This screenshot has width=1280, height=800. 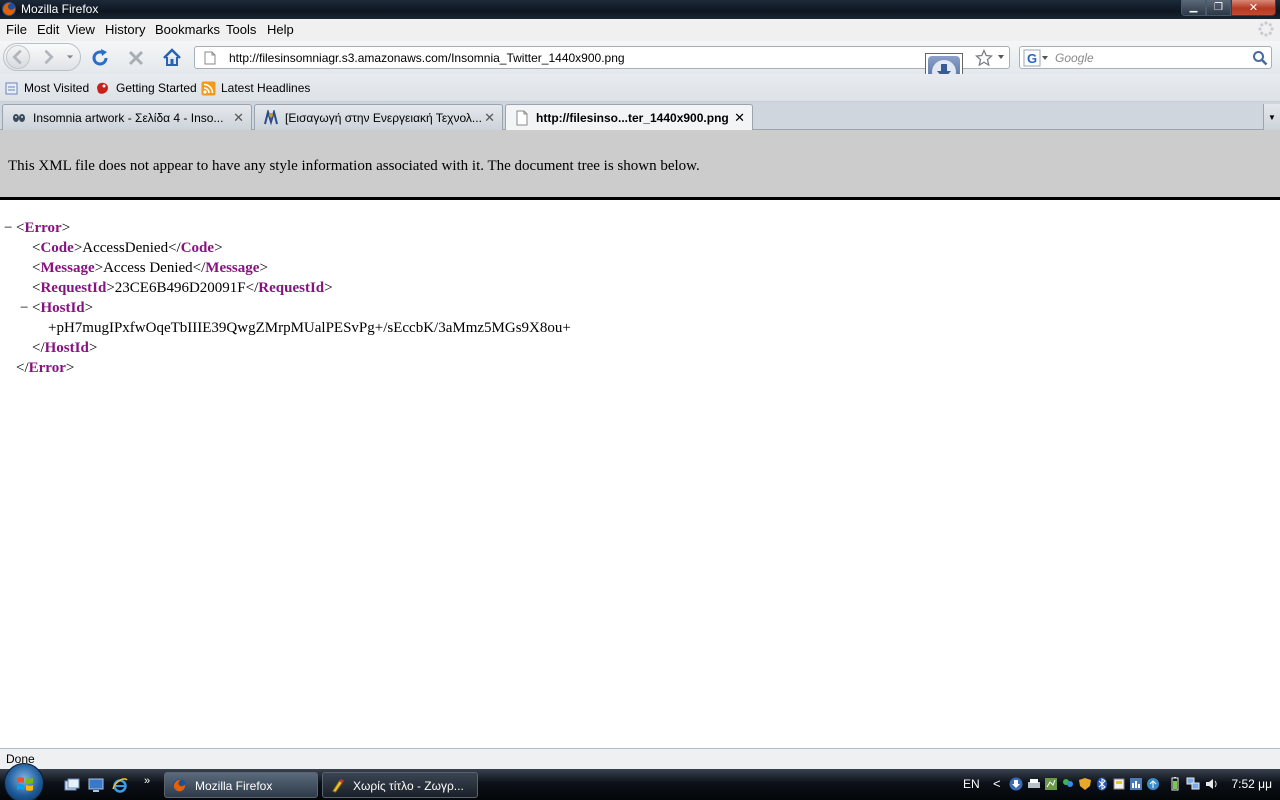 I want to click on menu-view: View, so click(x=81, y=29).